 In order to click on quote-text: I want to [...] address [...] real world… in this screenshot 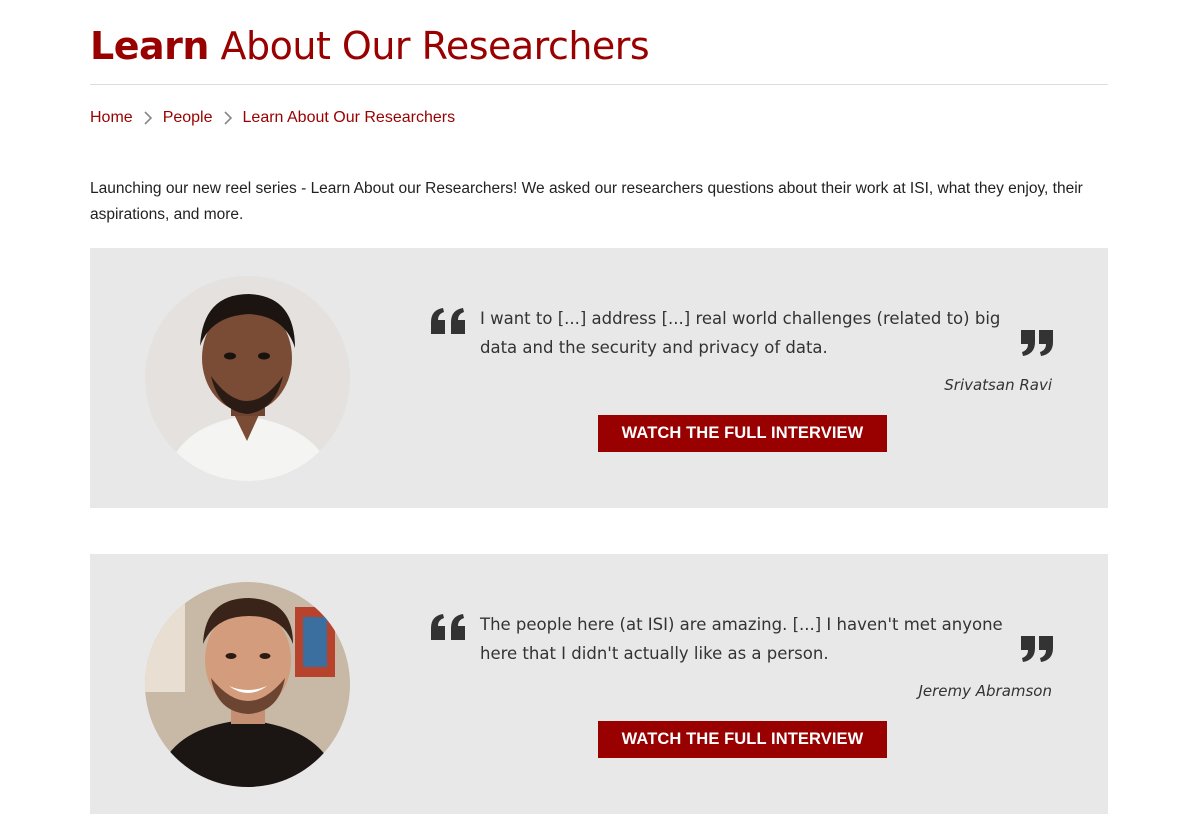, I will do `click(740, 333)`.